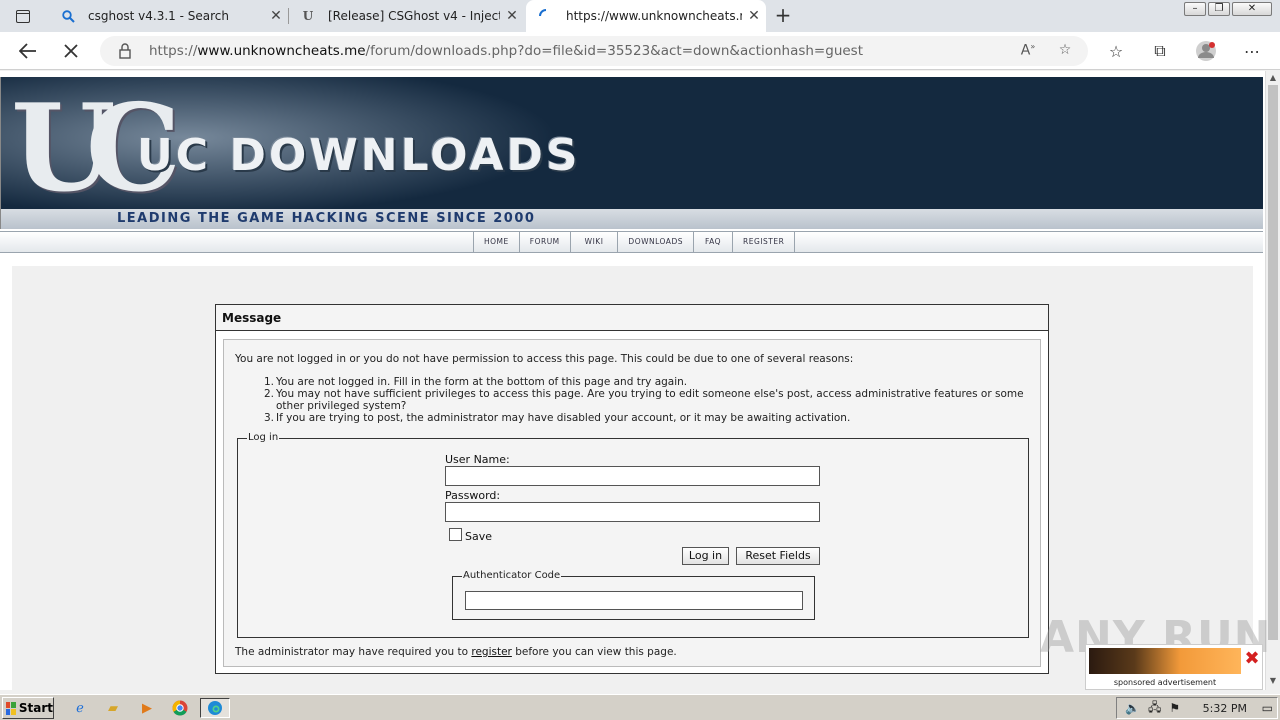 This screenshot has width=1280, height=720. What do you see at coordinates (1065, 51) in the screenshot?
I see `add-favorite-icon: ☆` at bounding box center [1065, 51].